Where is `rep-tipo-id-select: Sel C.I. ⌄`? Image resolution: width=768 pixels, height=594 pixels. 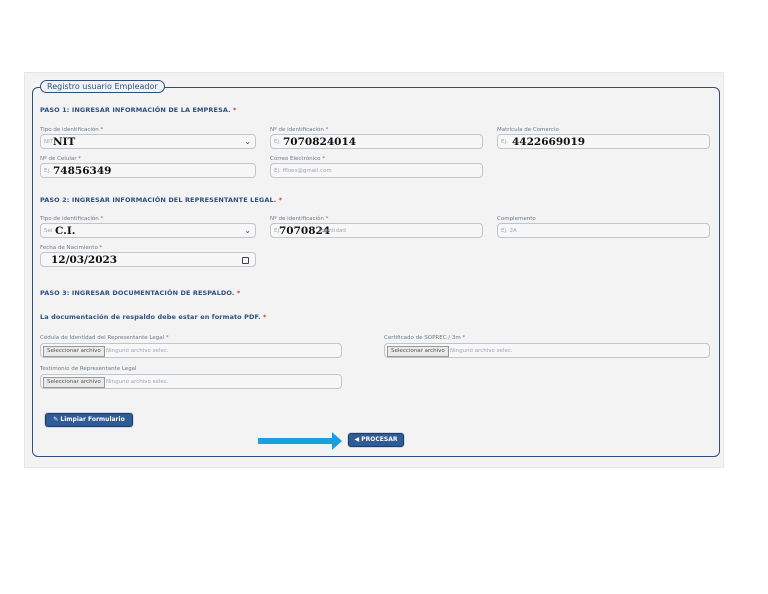
rep-tipo-id-select: Sel C.I. ⌄ is located at coordinates (148, 230).